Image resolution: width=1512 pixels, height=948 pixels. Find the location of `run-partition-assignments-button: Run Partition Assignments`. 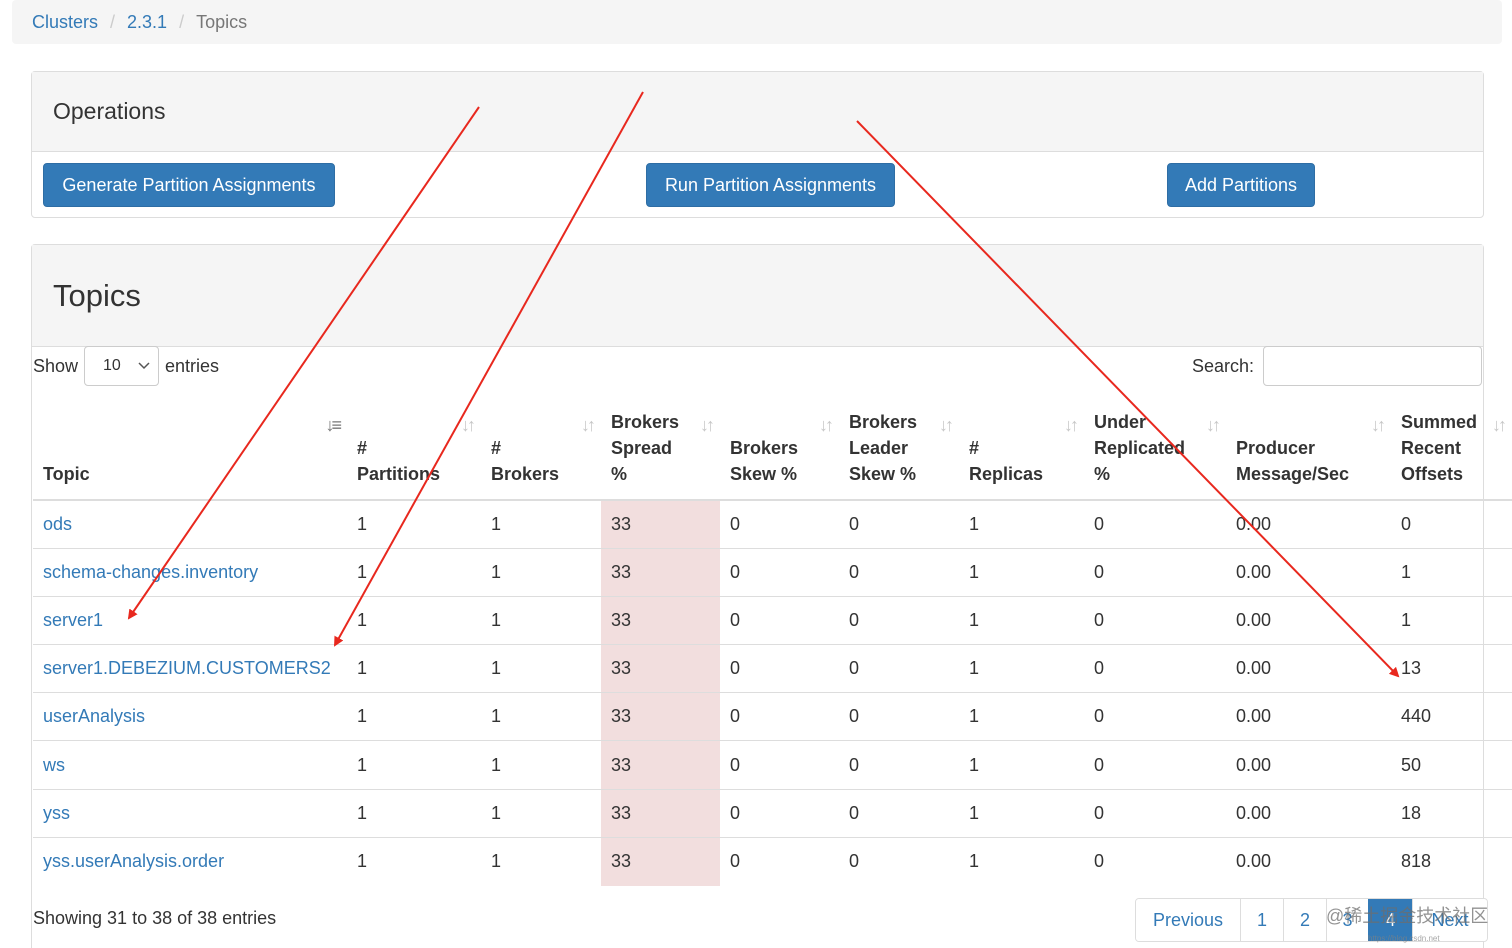

run-partition-assignments-button: Run Partition Assignments is located at coordinates (770, 185).